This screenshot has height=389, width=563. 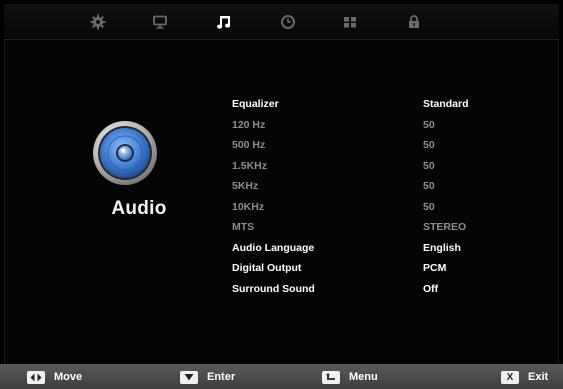 What do you see at coordinates (331, 377) in the screenshot?
I see `return-arrow-icon` at bounding box center [331, 377].